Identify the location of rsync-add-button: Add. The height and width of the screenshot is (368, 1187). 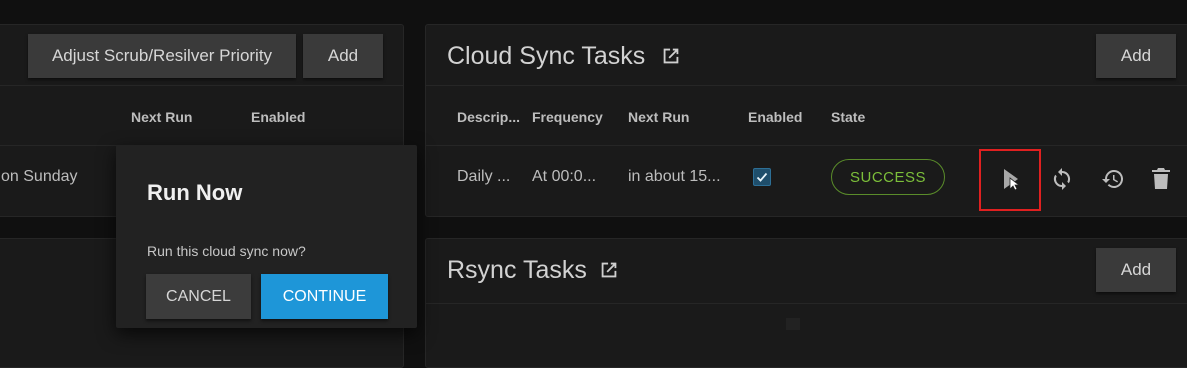
(1136, 270).